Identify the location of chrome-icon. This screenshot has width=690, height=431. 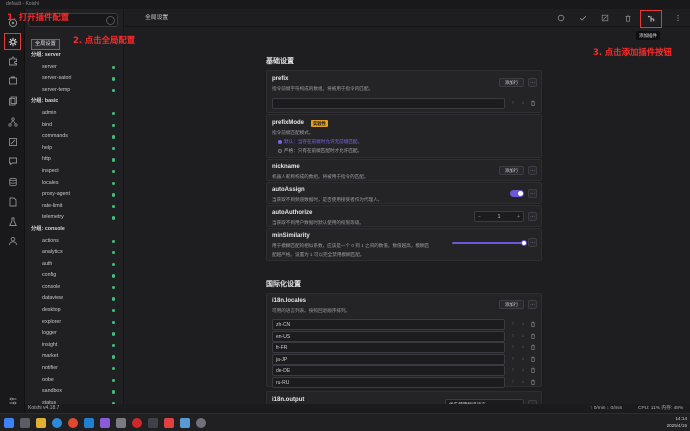
(73, 423).